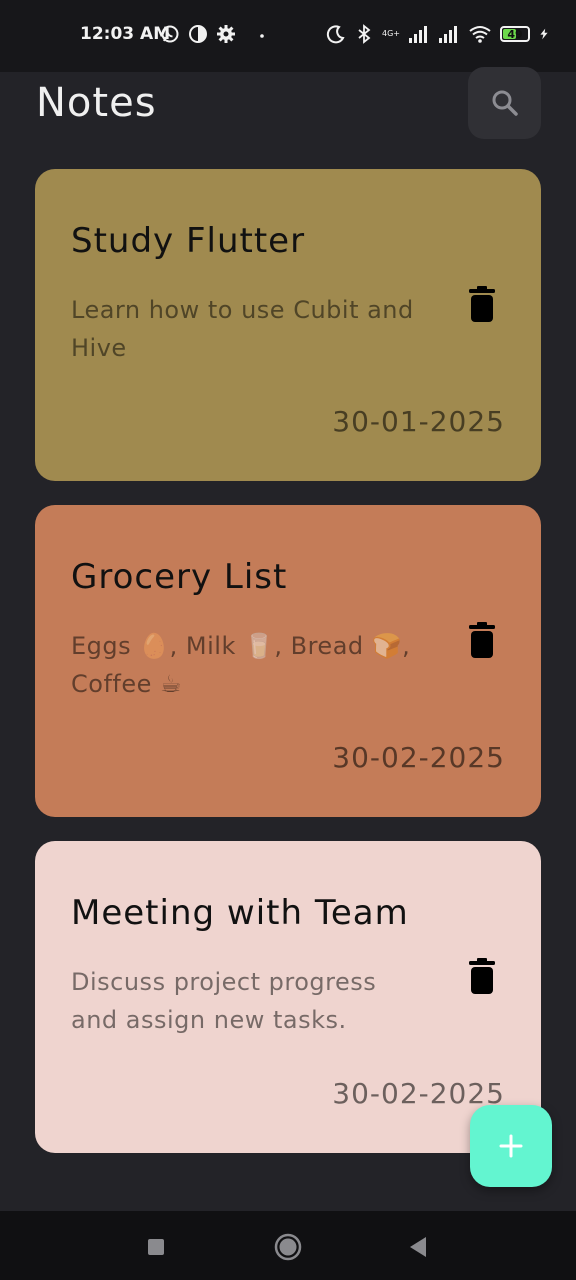 The width and height of the screenshot is (576, 1280). Describe the element at coordinates (179, 577) in the screenshot. I see `note-title: Grocery List` at that location.